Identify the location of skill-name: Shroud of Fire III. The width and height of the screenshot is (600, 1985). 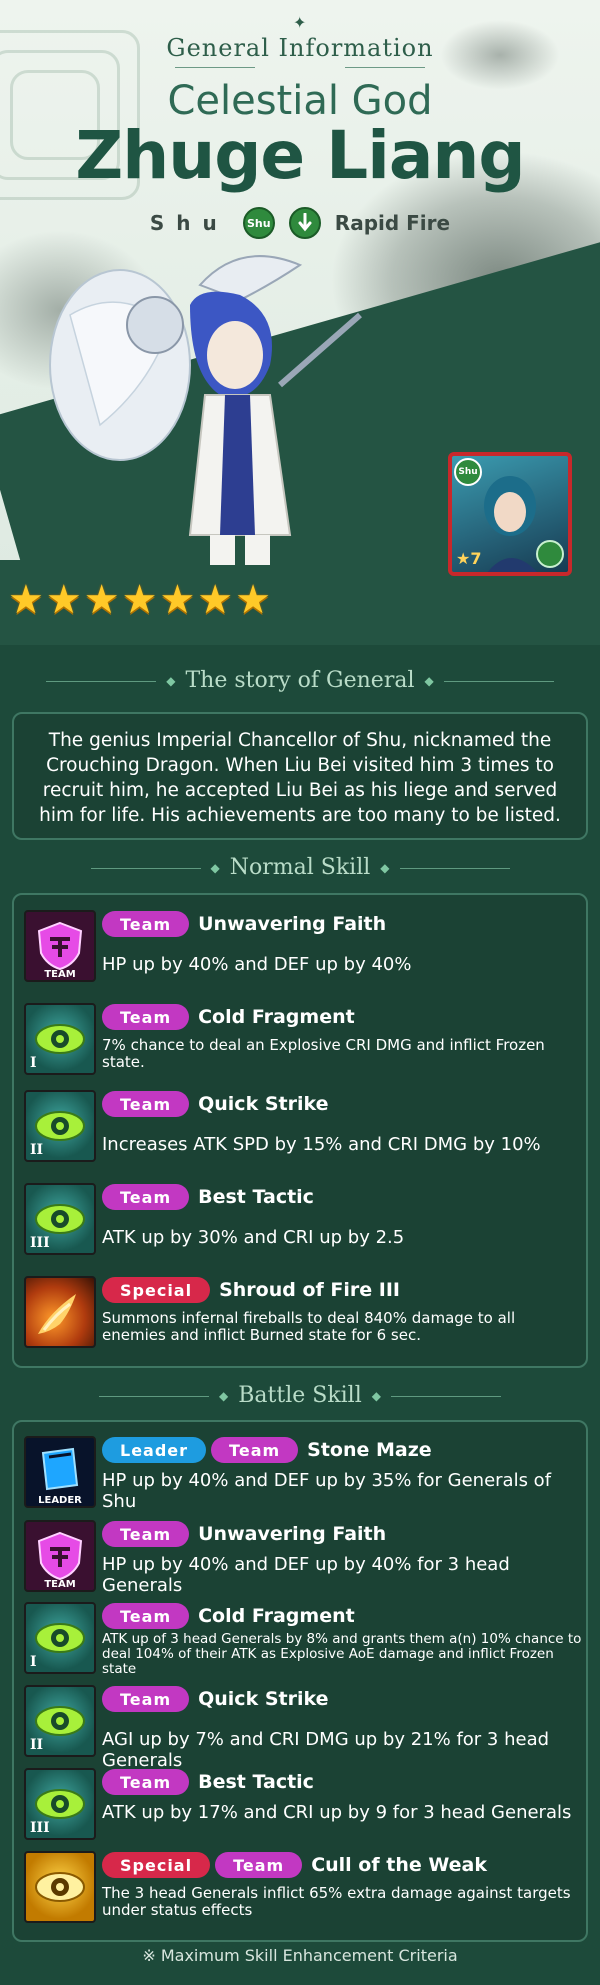
(309, 1290).